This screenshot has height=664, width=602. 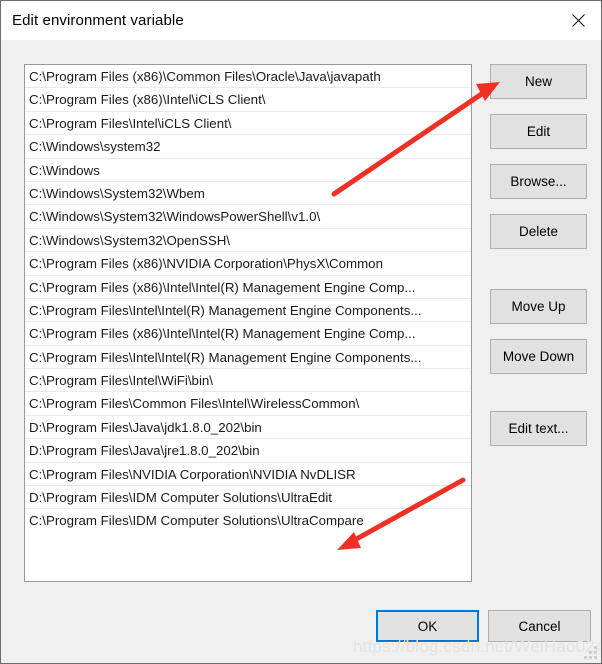 I want to click on ok-button-label: OK, so click(x=427, y=626).